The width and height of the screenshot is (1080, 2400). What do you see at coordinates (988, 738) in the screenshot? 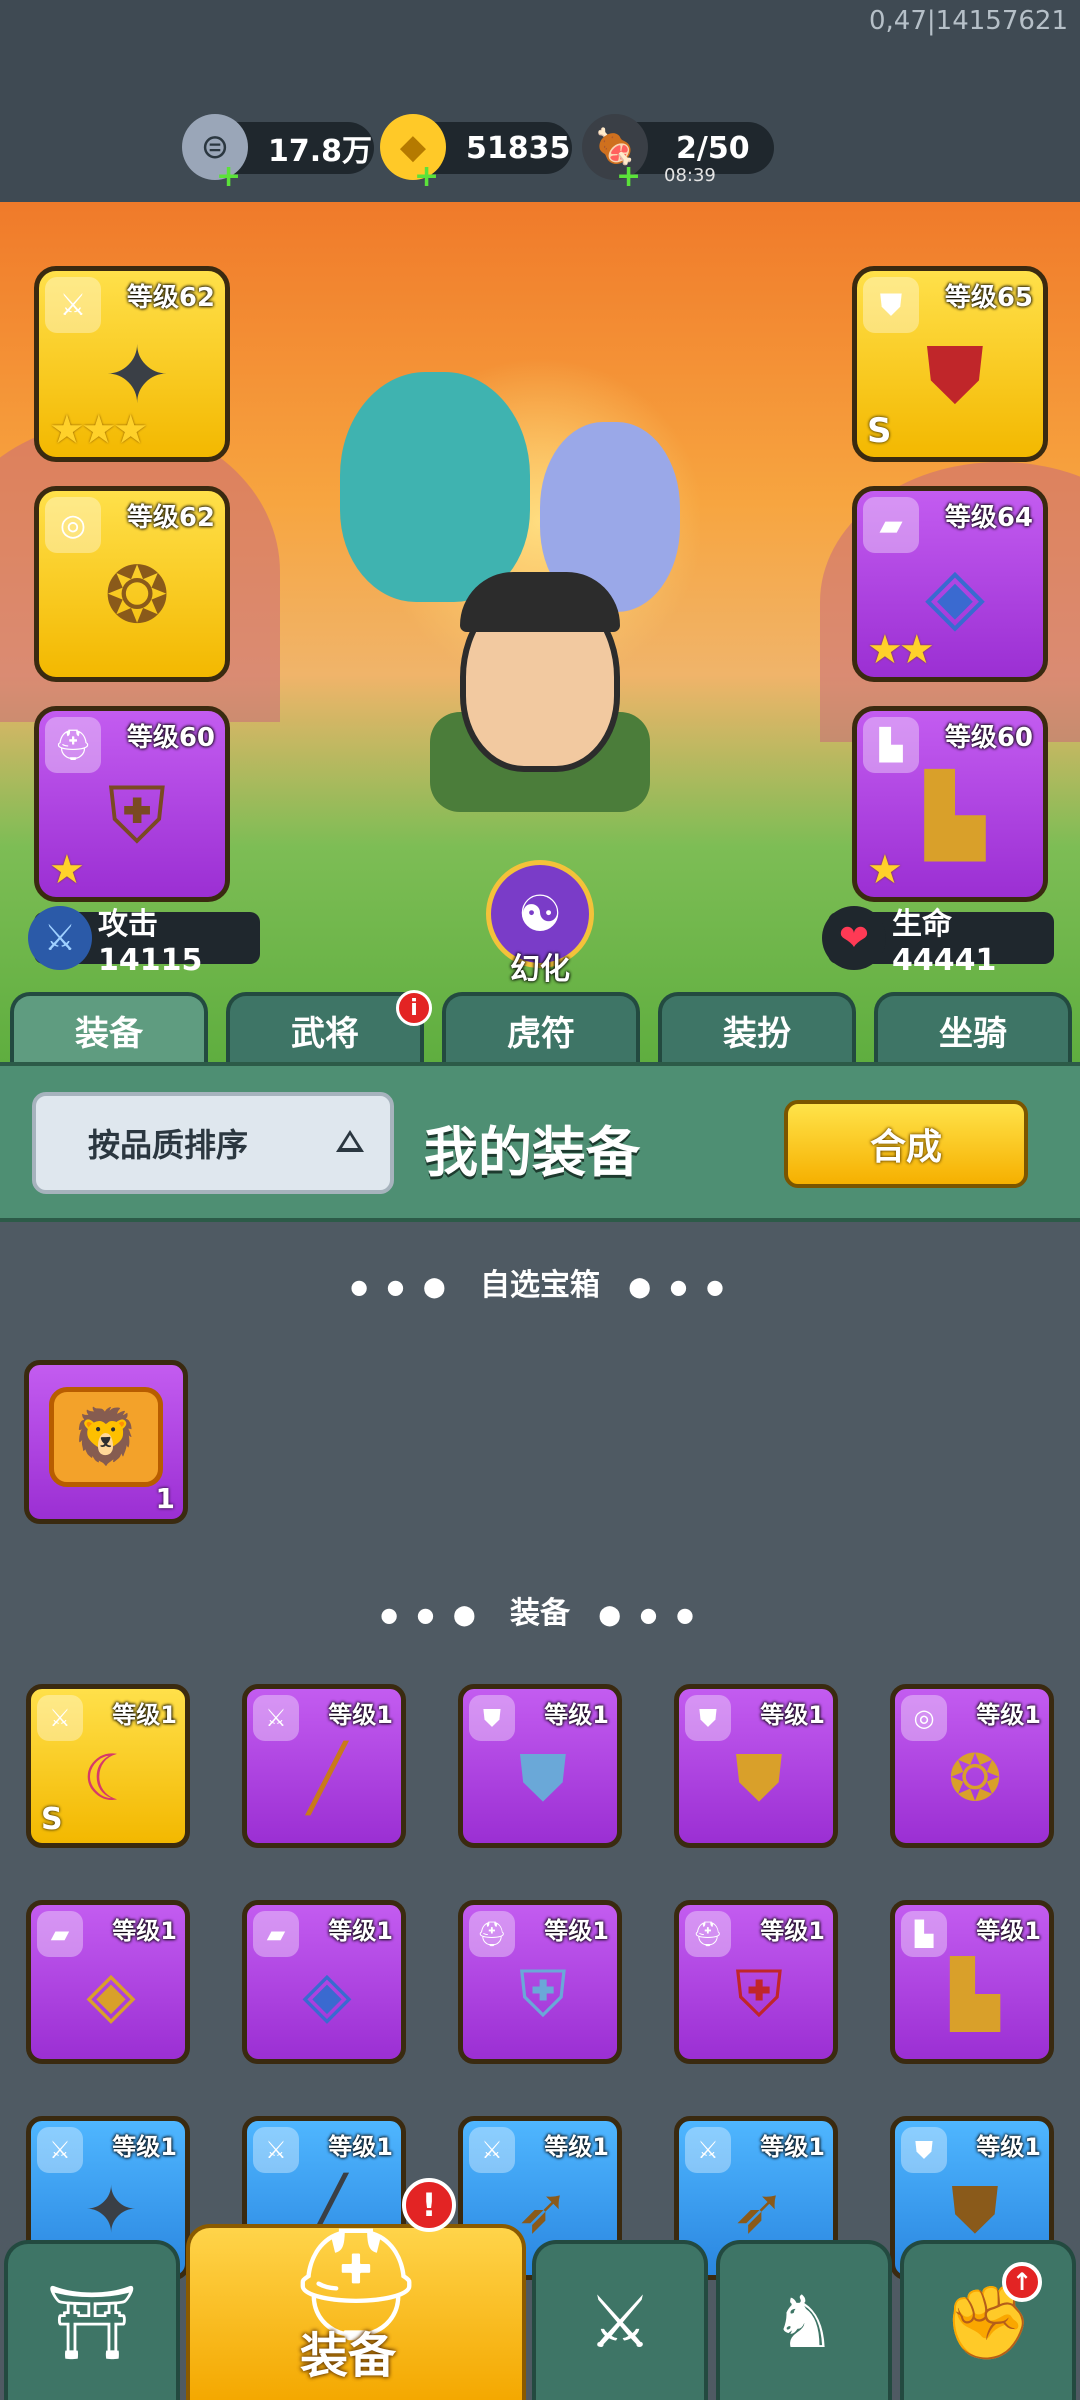
I see `equipment-level: 等级60` at bounding box center [988, 738].